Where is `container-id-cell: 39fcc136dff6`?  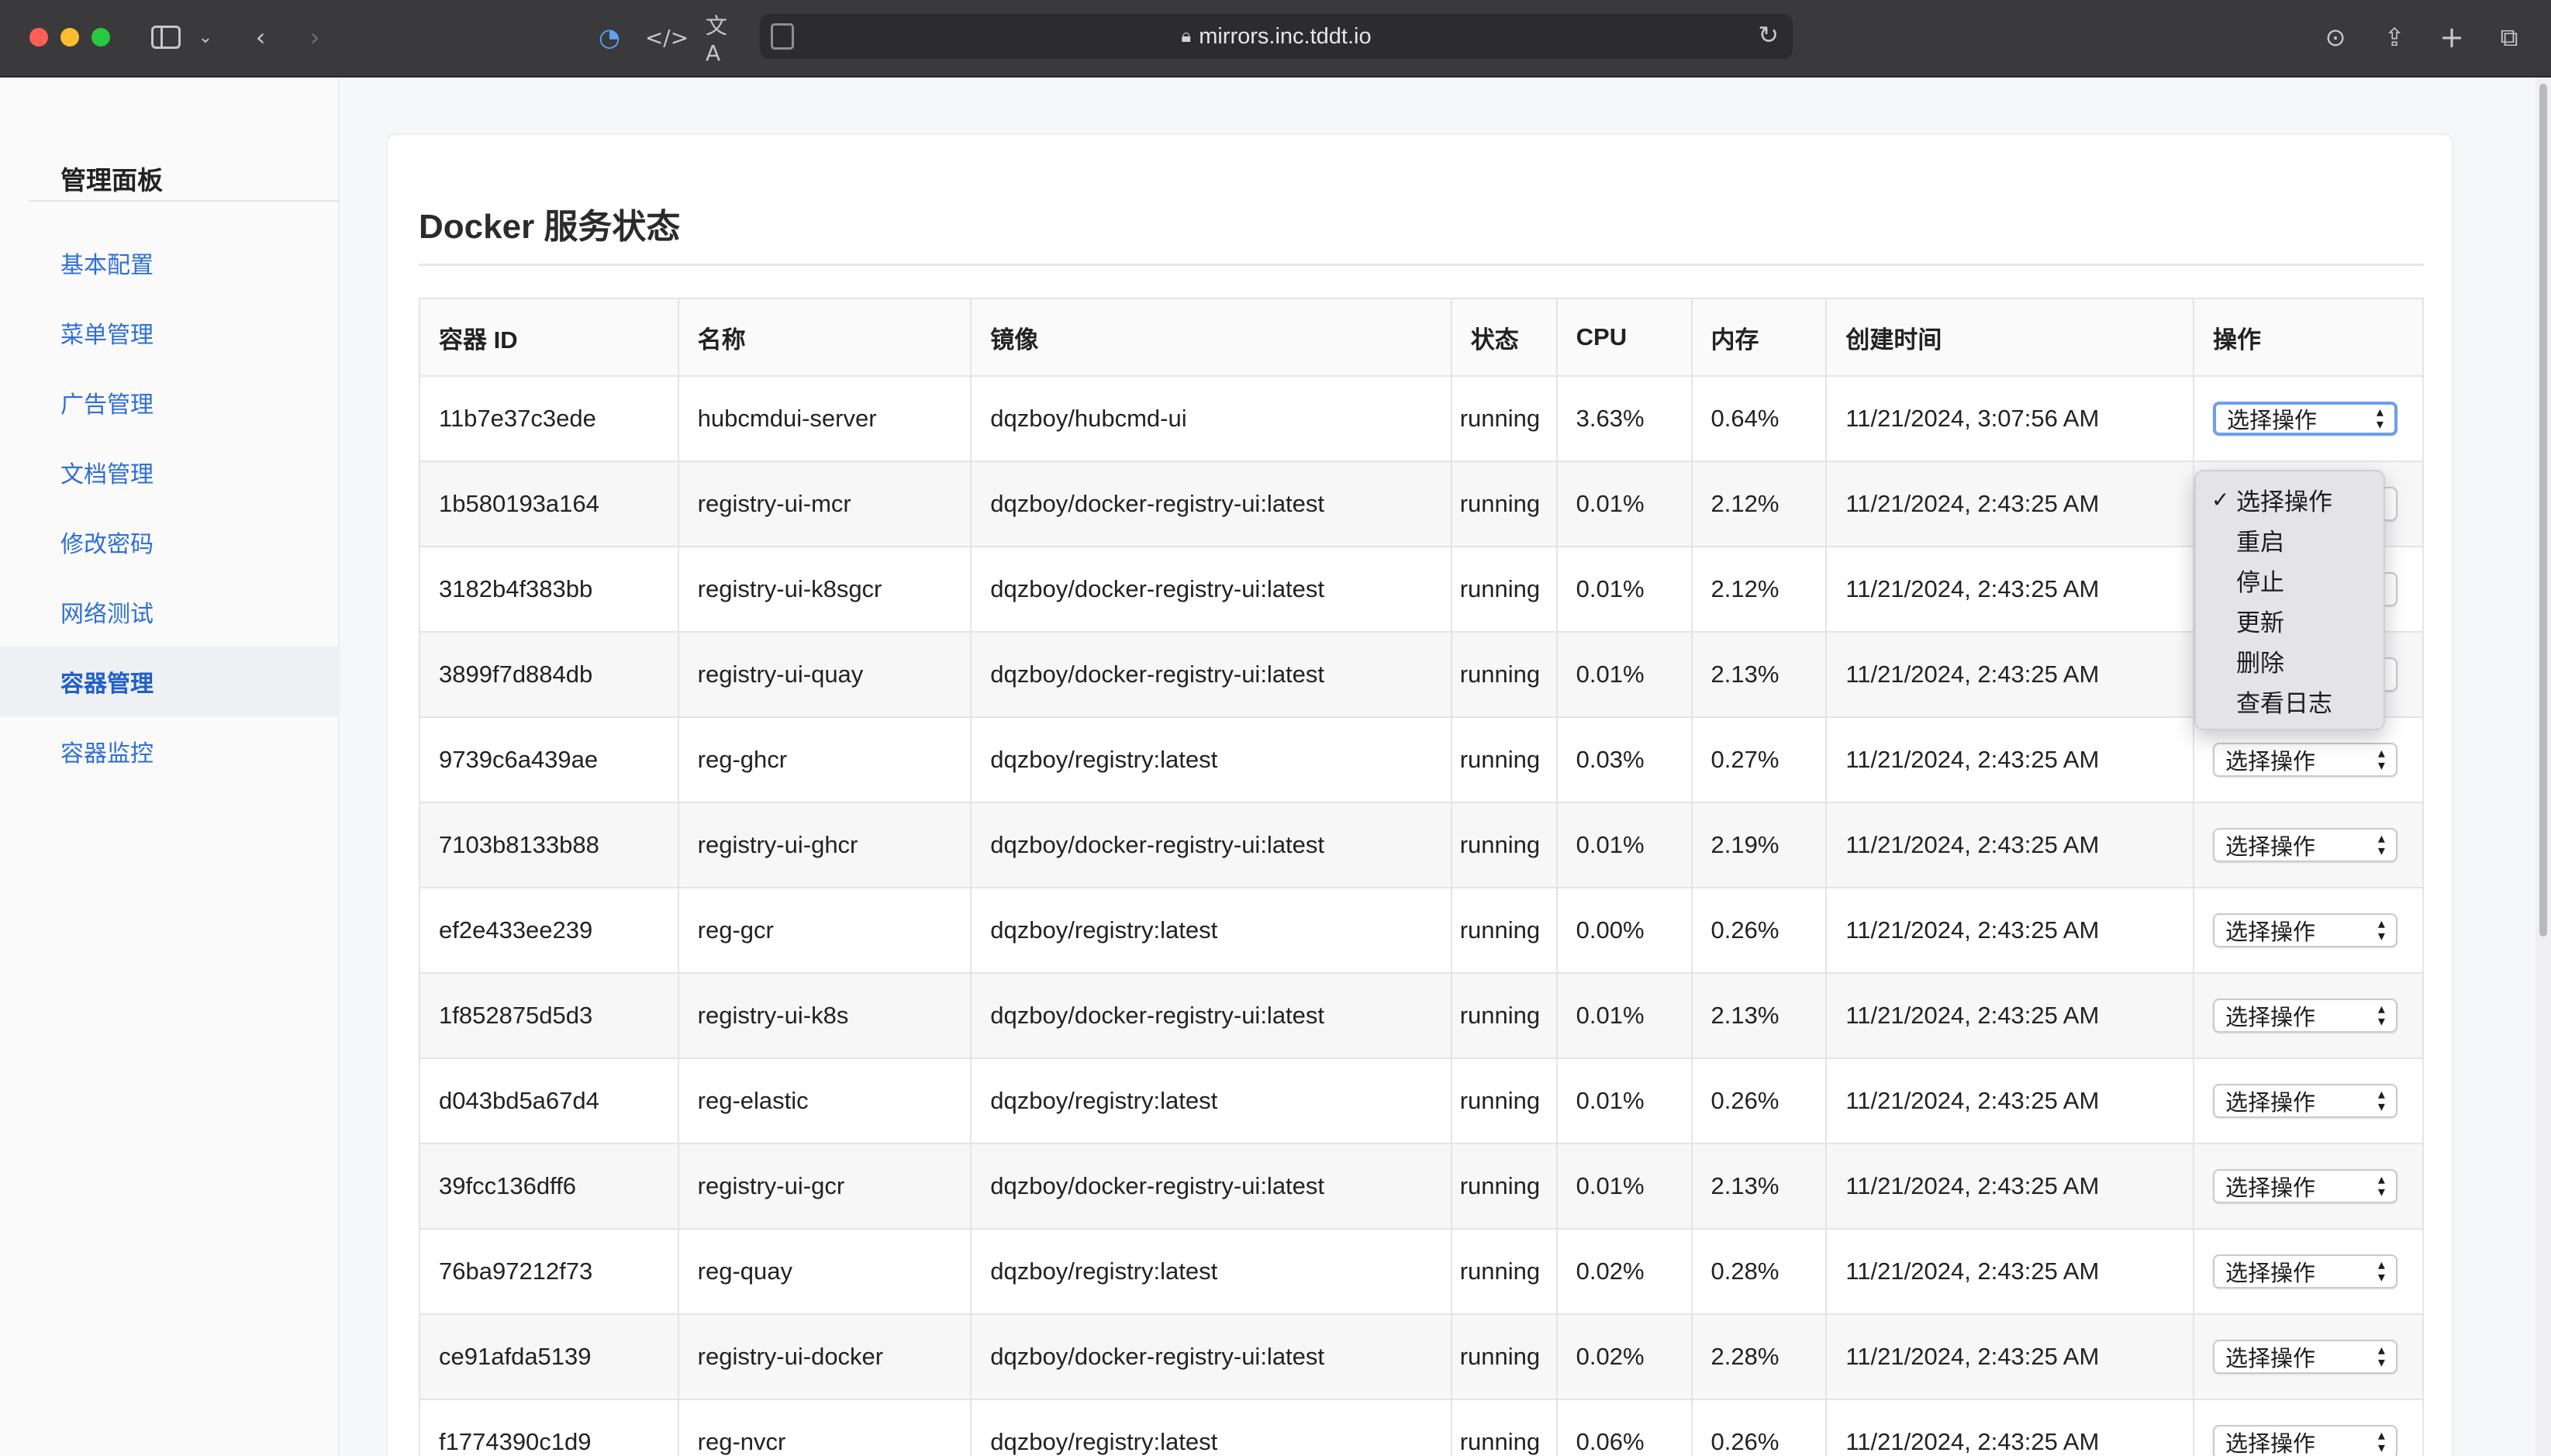
container-id-cell: 39fcc136dff6 is located at coordinates (549, 1186).